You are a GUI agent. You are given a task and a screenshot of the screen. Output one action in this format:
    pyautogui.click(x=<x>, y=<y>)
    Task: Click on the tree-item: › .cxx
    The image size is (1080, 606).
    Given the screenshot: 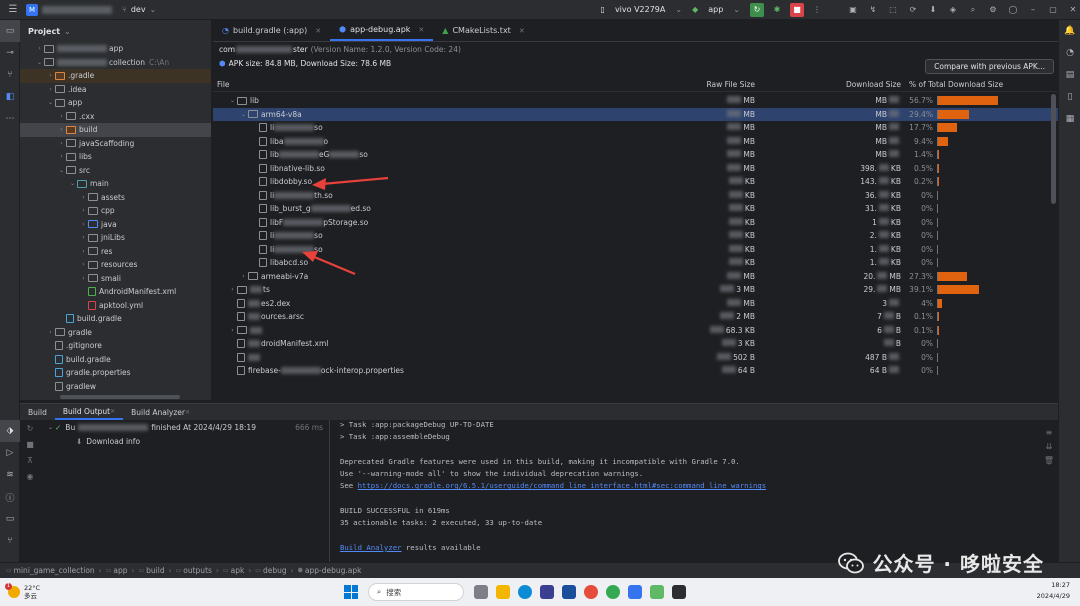 What is the action you would take?
    pyautogui.click(x=115, y=117)
    